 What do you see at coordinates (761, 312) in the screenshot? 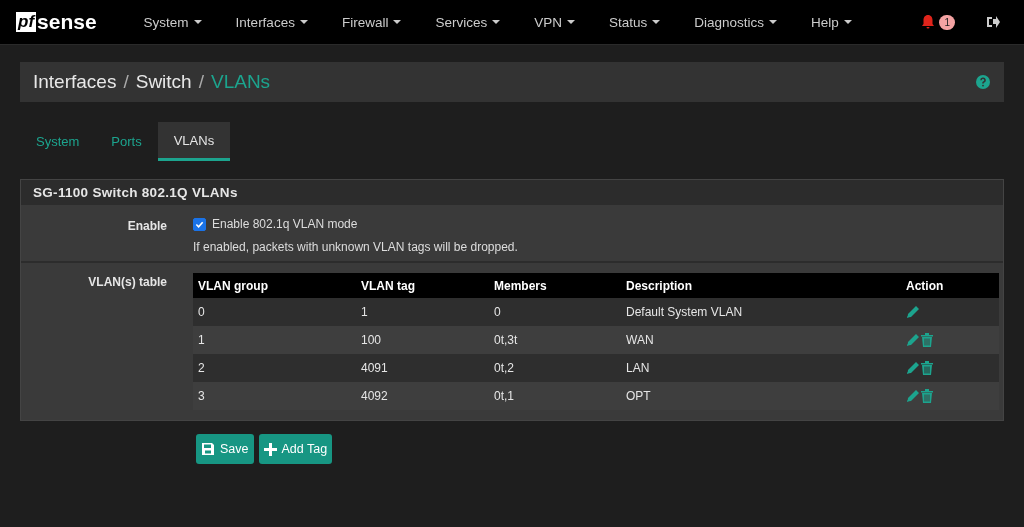
I see `table-cell: Default System VLAN` at bounding box center [761, 312].